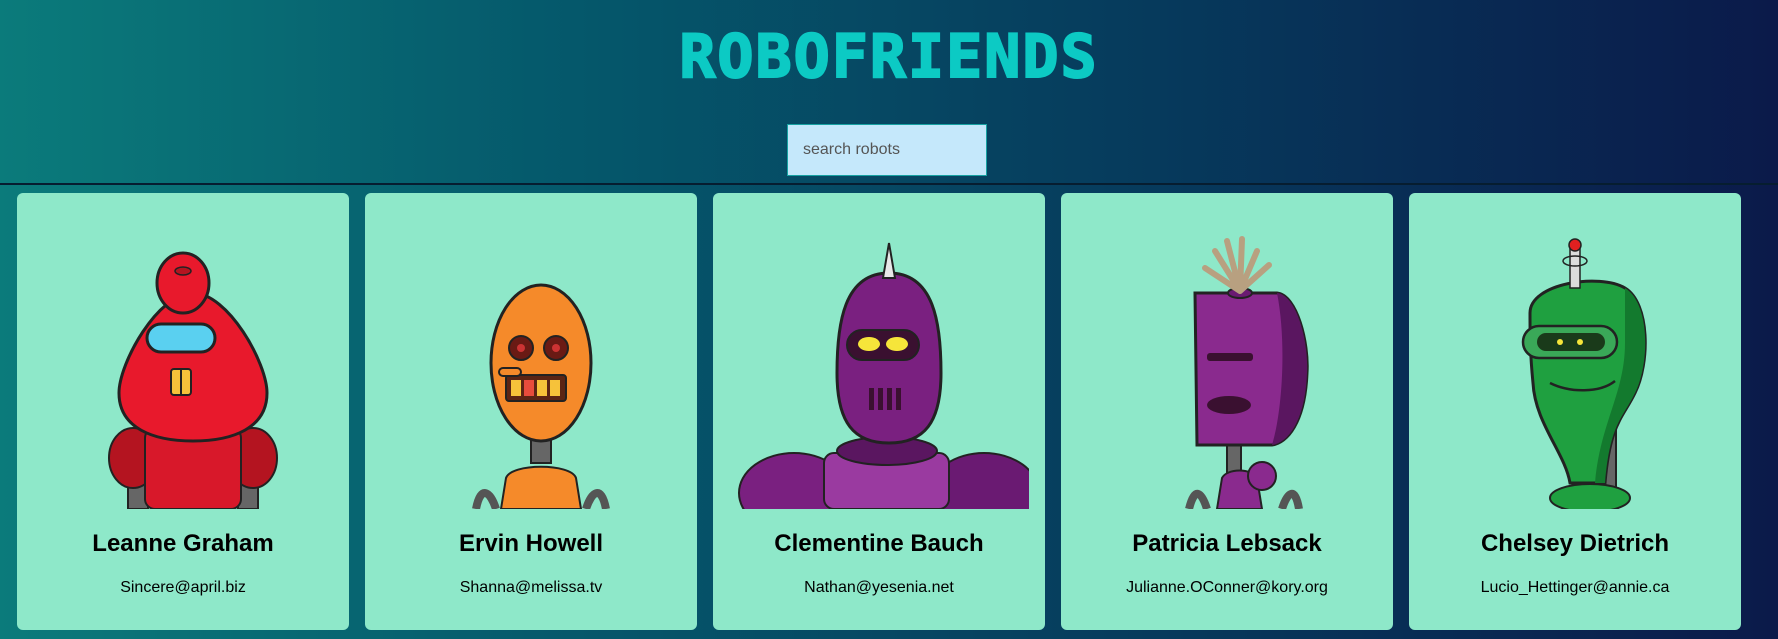 This screenshot has width=1778, height=639. Describe the element at coordinates (1575, 587) in the screenshot. I see `robot-email: Lucio_Hettinger@annie.ca` at that location.